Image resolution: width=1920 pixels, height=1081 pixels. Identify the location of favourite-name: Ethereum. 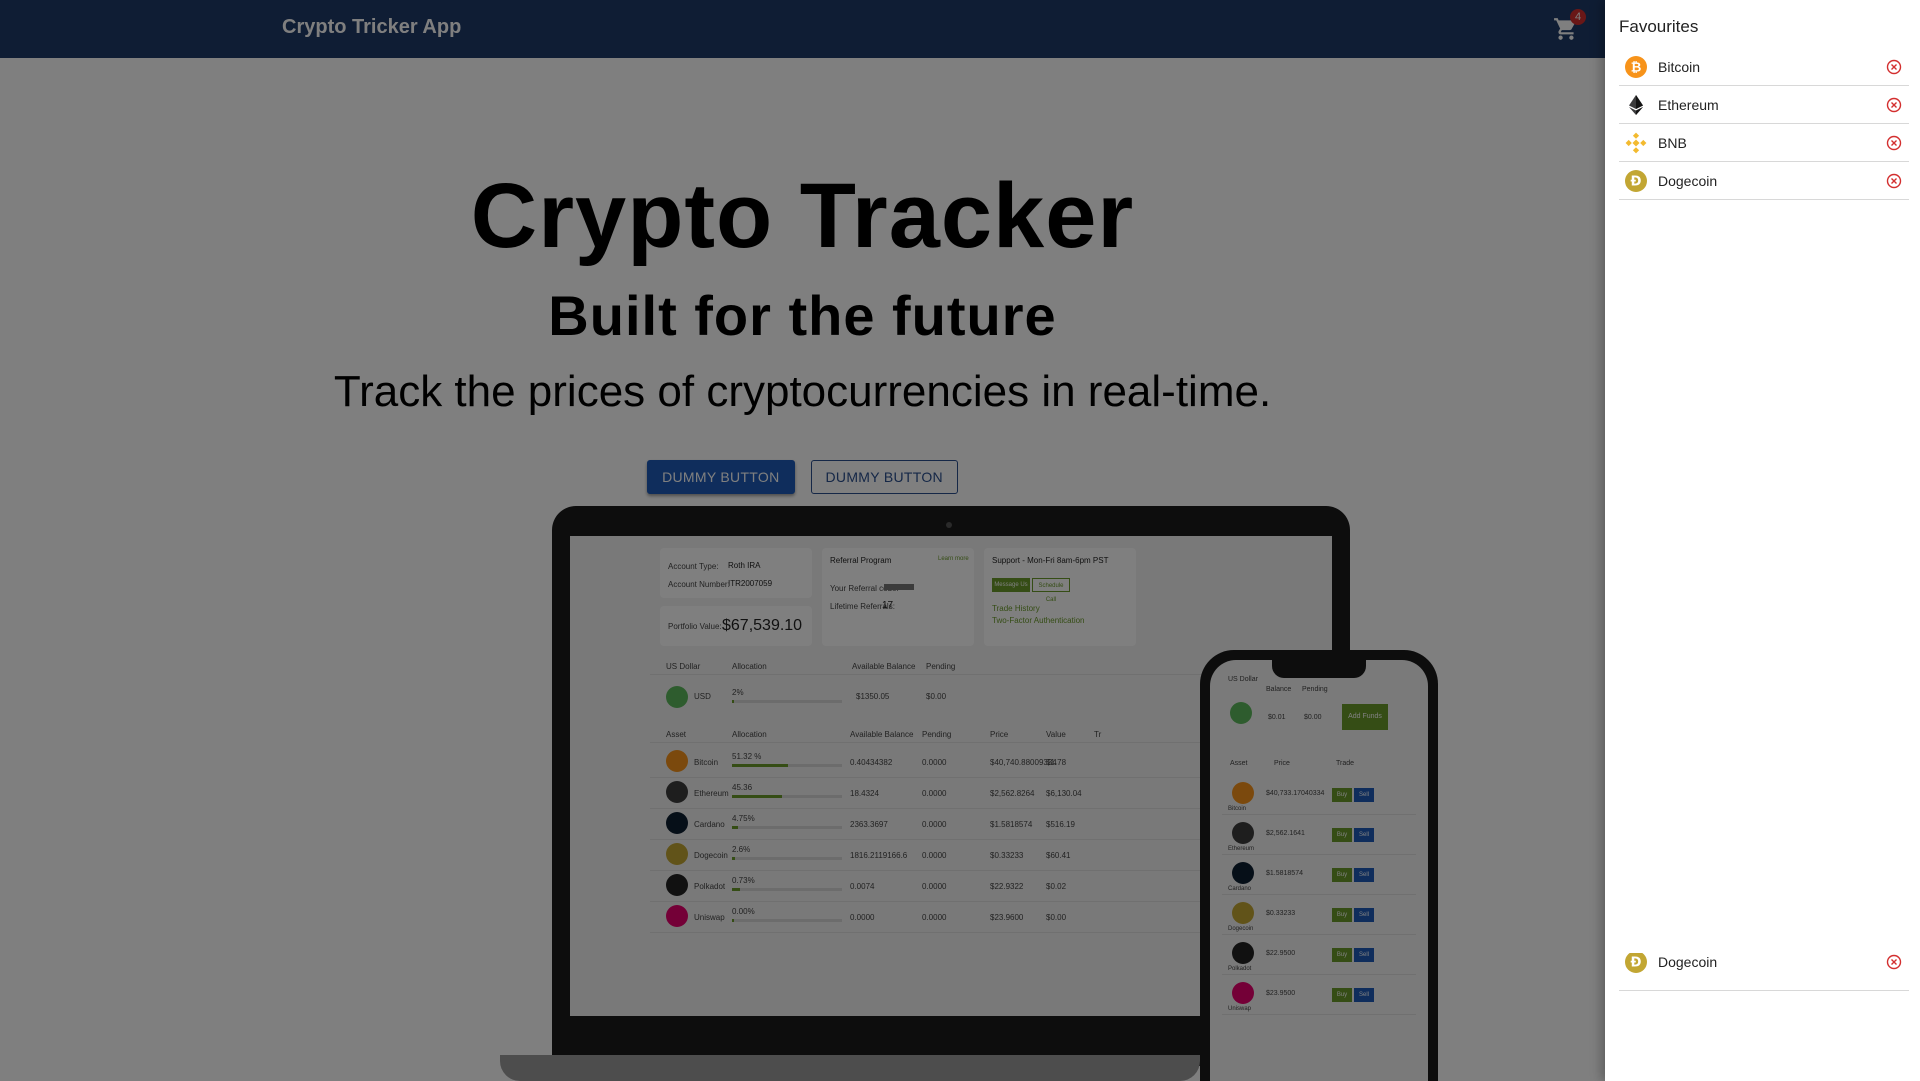
(1688, 105).